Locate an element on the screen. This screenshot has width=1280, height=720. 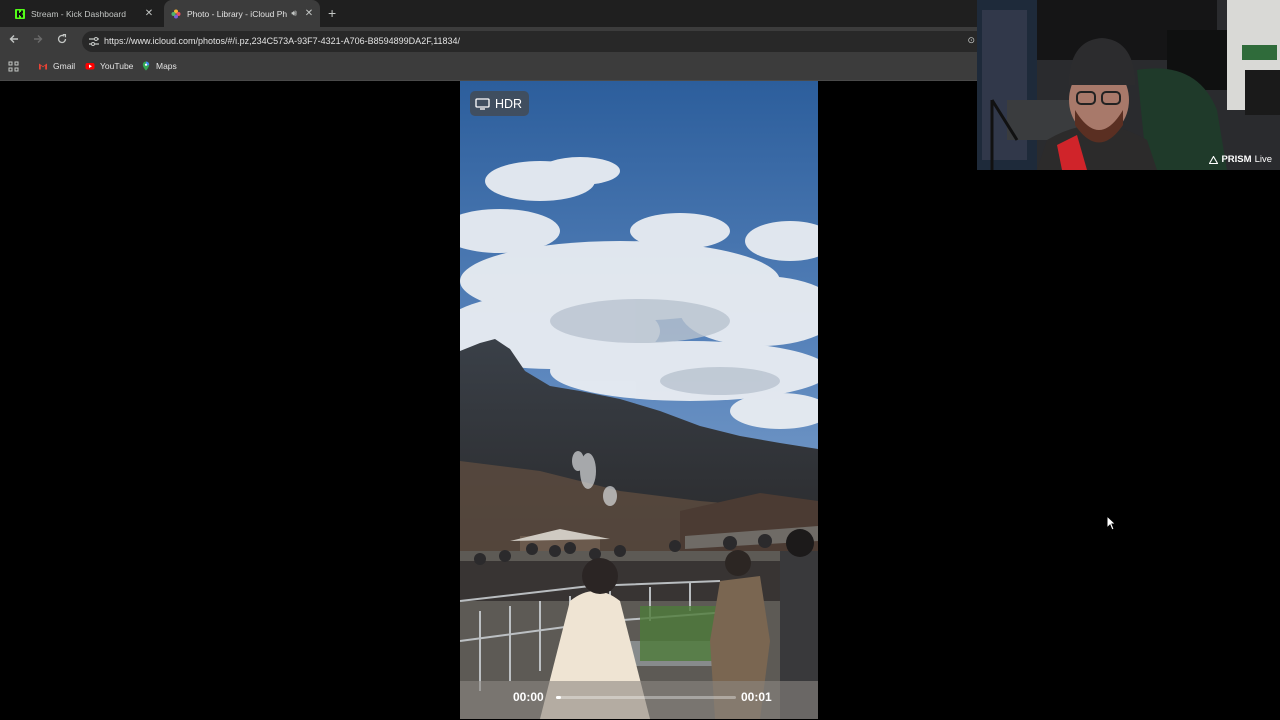
tab-icloud-photos: Photo - Library - iCloud Ph 🔊︎ ✕ is located at coordinates (242, 13).